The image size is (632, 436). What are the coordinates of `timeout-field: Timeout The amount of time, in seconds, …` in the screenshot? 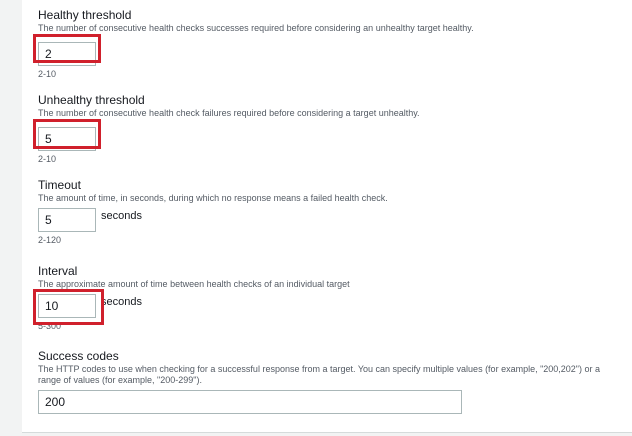 It's located at (213, 212).